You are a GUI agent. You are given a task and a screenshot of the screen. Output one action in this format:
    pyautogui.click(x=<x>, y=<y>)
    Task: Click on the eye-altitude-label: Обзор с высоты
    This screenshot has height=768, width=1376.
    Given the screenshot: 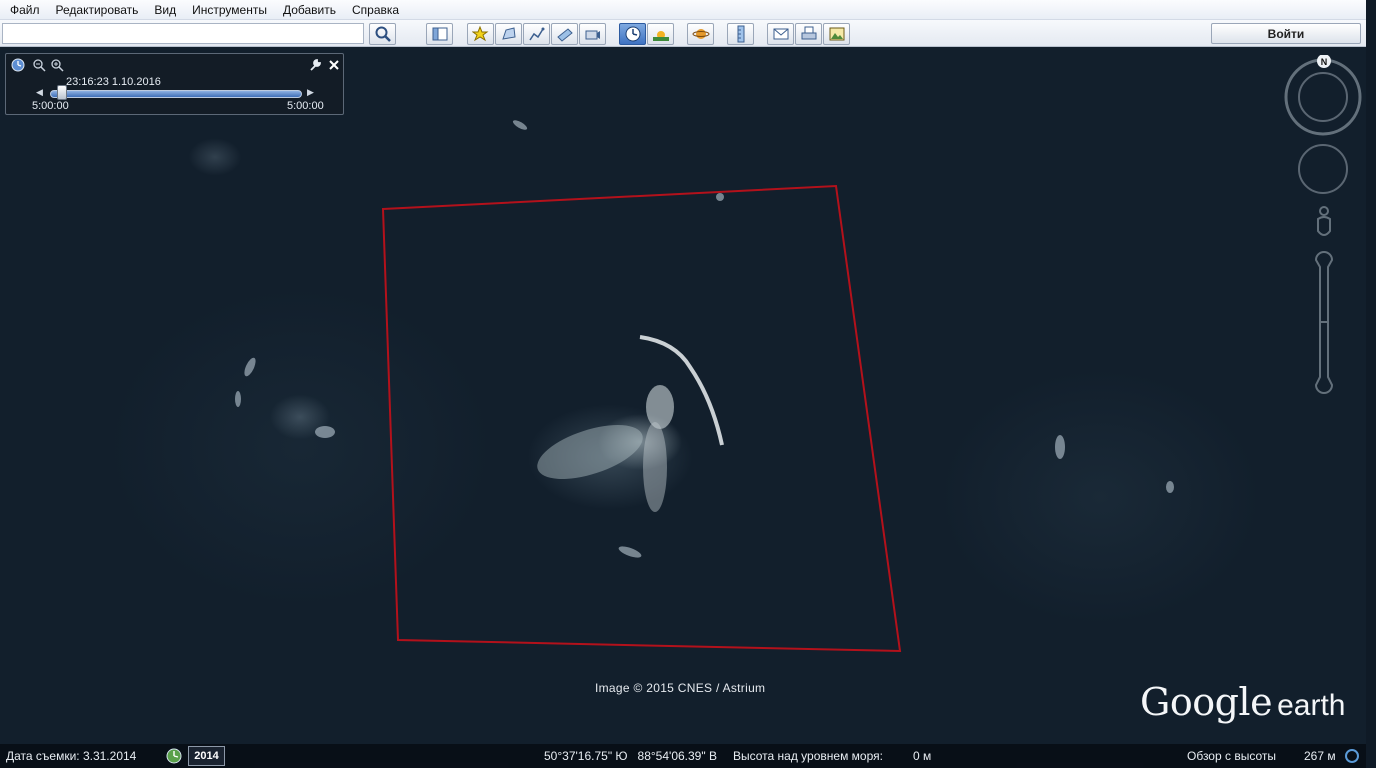 What is the action you would take?
    pyautogui.click(x=1231, y=756)
    